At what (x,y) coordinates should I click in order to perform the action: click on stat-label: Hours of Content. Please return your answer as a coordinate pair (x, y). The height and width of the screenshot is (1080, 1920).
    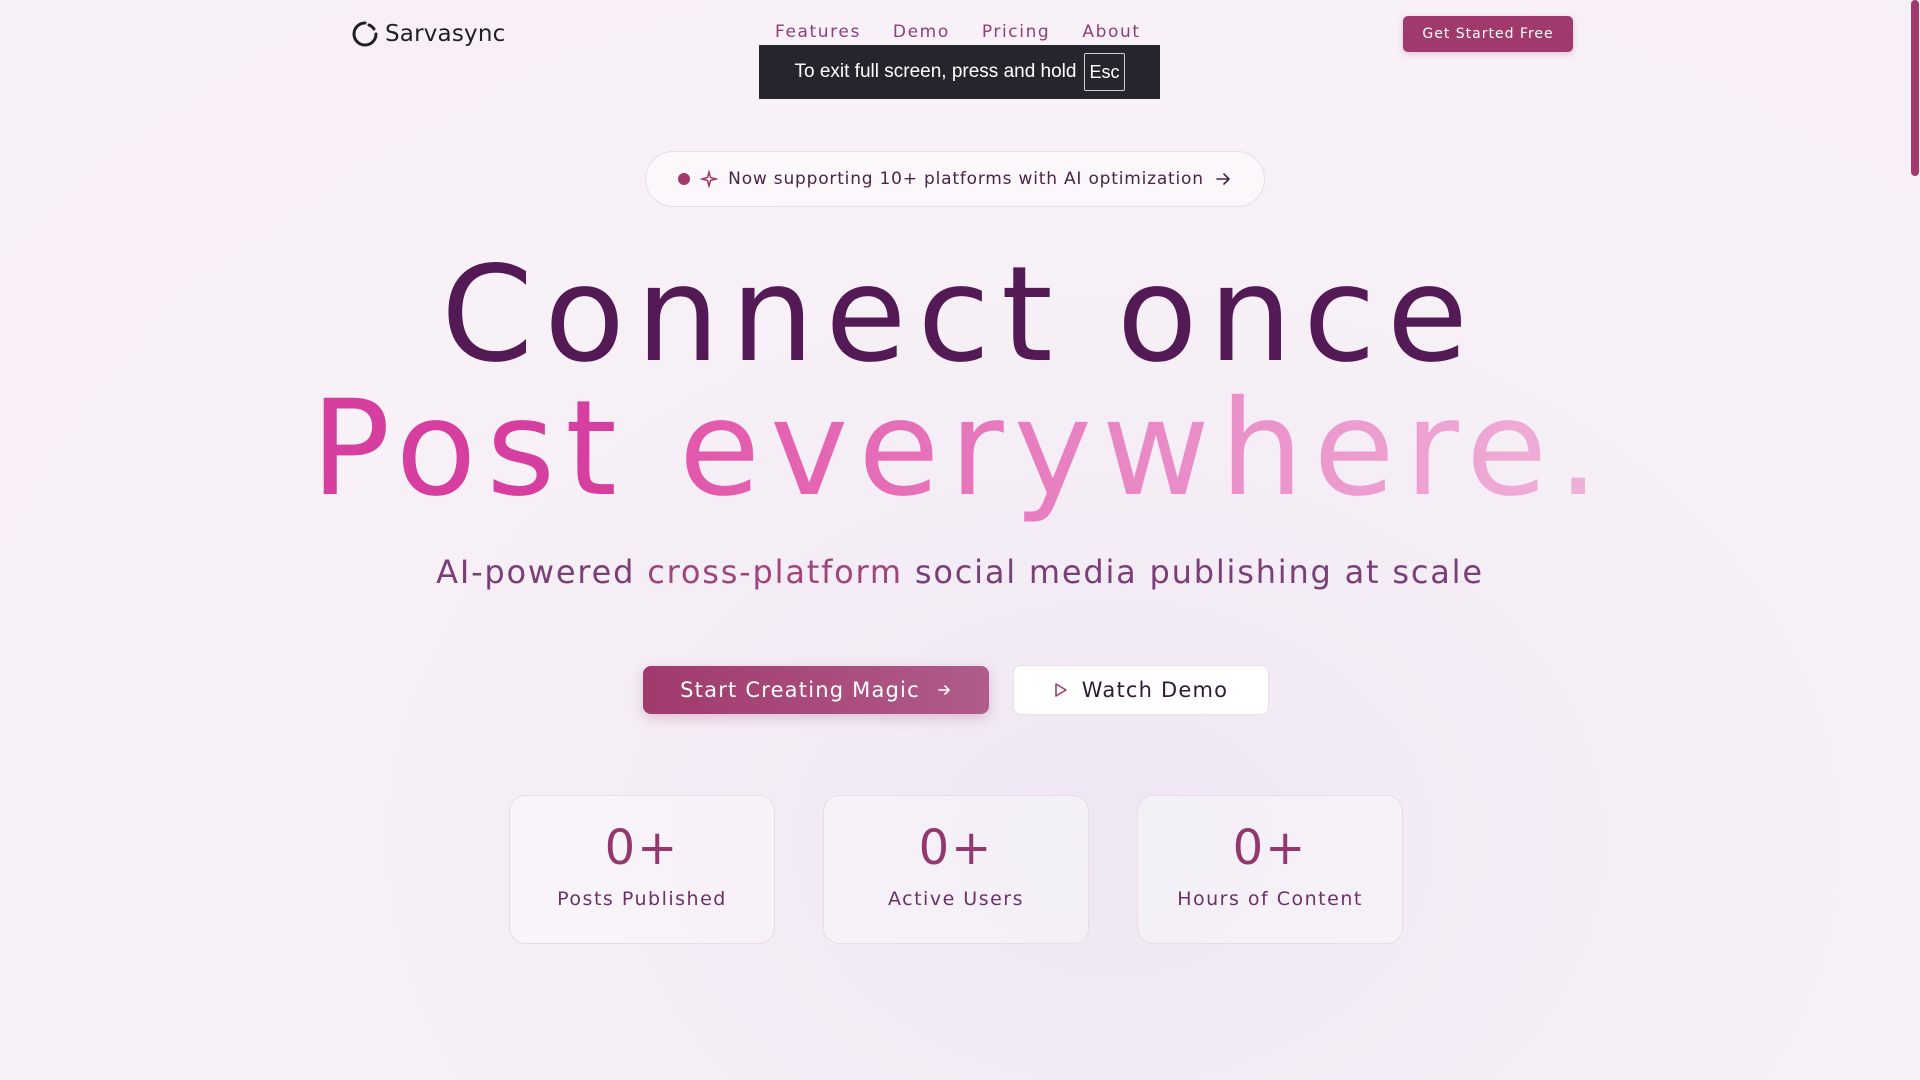
    Looking at the image, I should click on (1270, 899).